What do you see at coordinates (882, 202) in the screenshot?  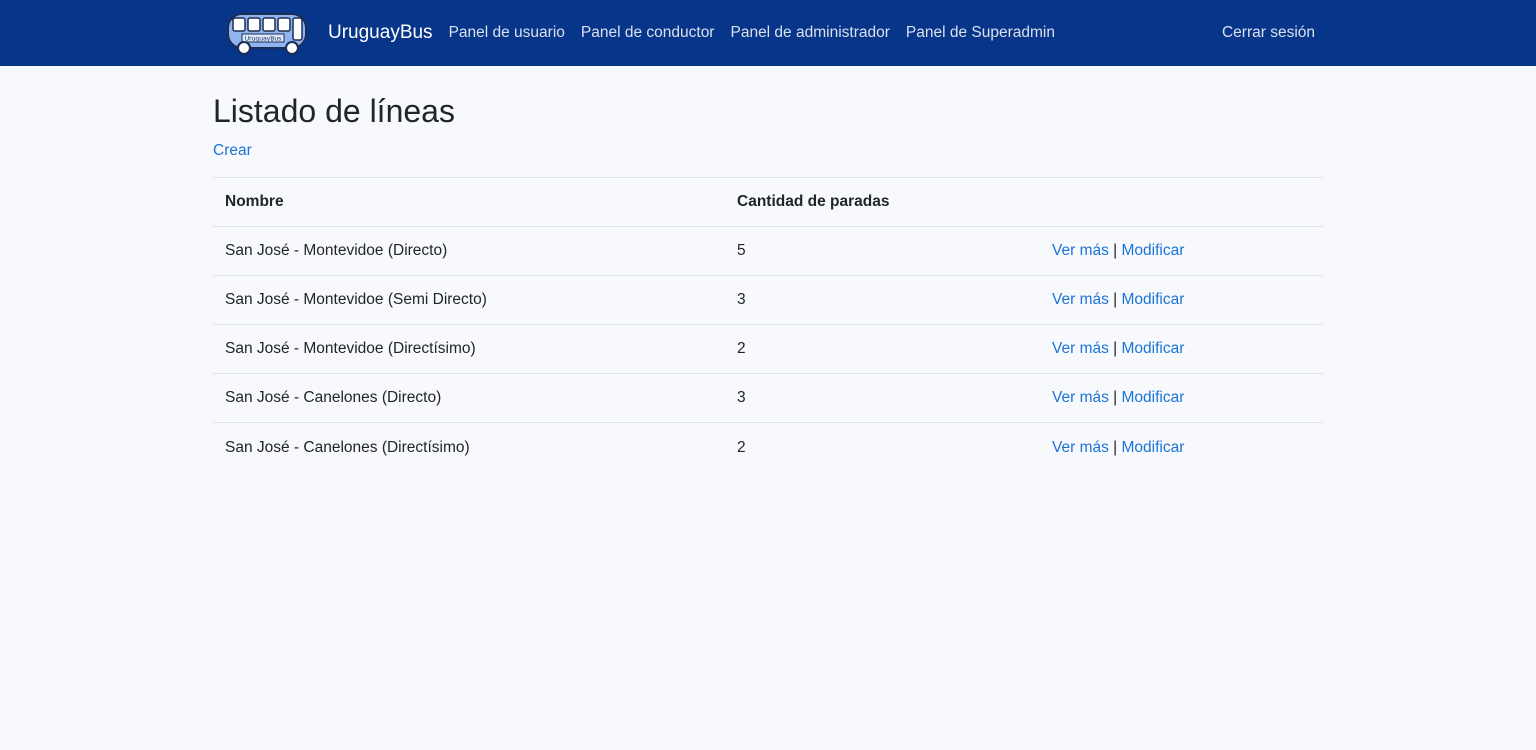 I see `header-stops: Cantidad de paradas` at bounding box center [882, 202].